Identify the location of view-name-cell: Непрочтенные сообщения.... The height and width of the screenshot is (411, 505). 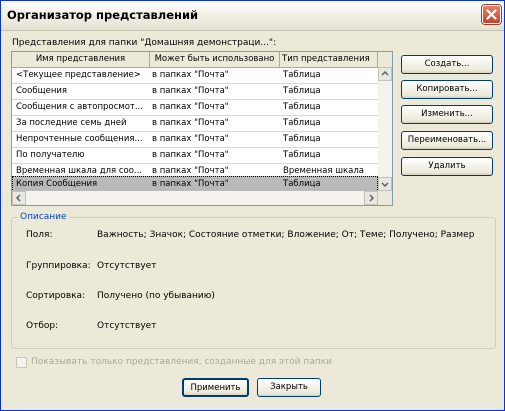
(79, 139).